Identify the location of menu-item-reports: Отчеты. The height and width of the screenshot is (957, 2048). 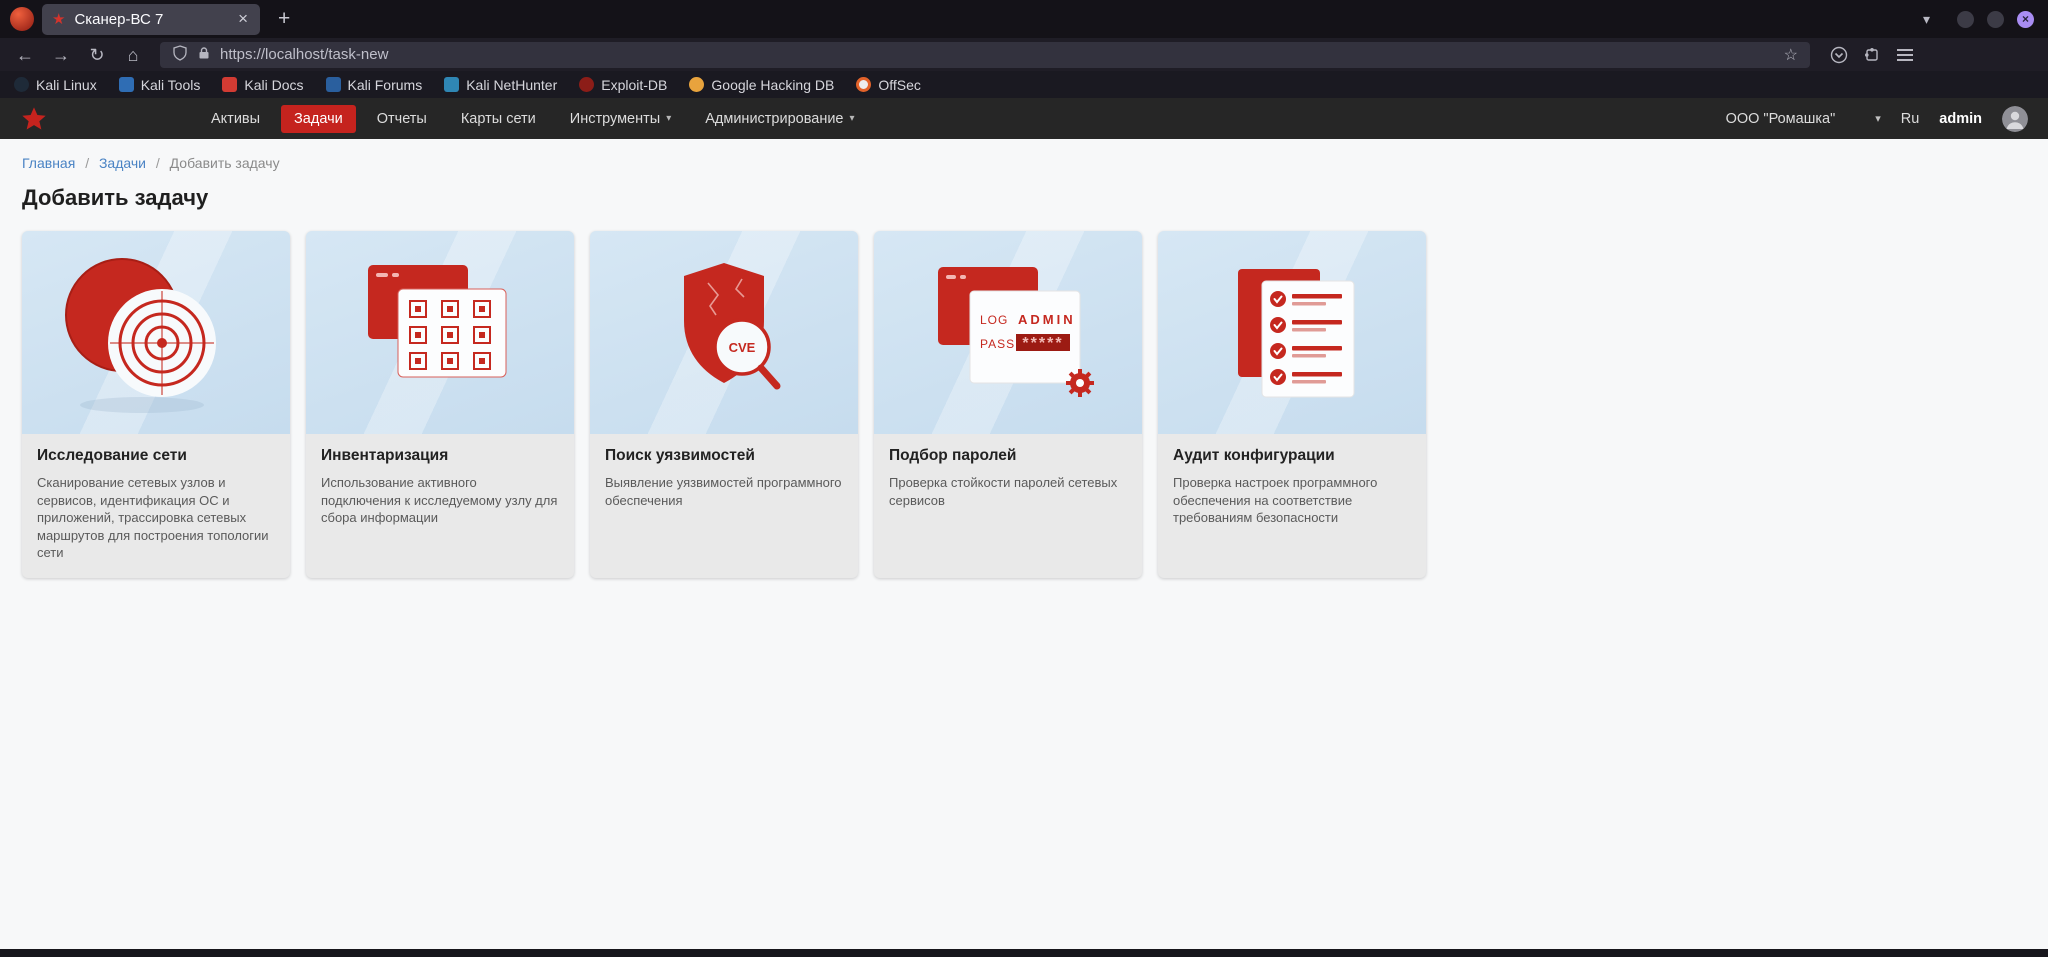
(402, 119).